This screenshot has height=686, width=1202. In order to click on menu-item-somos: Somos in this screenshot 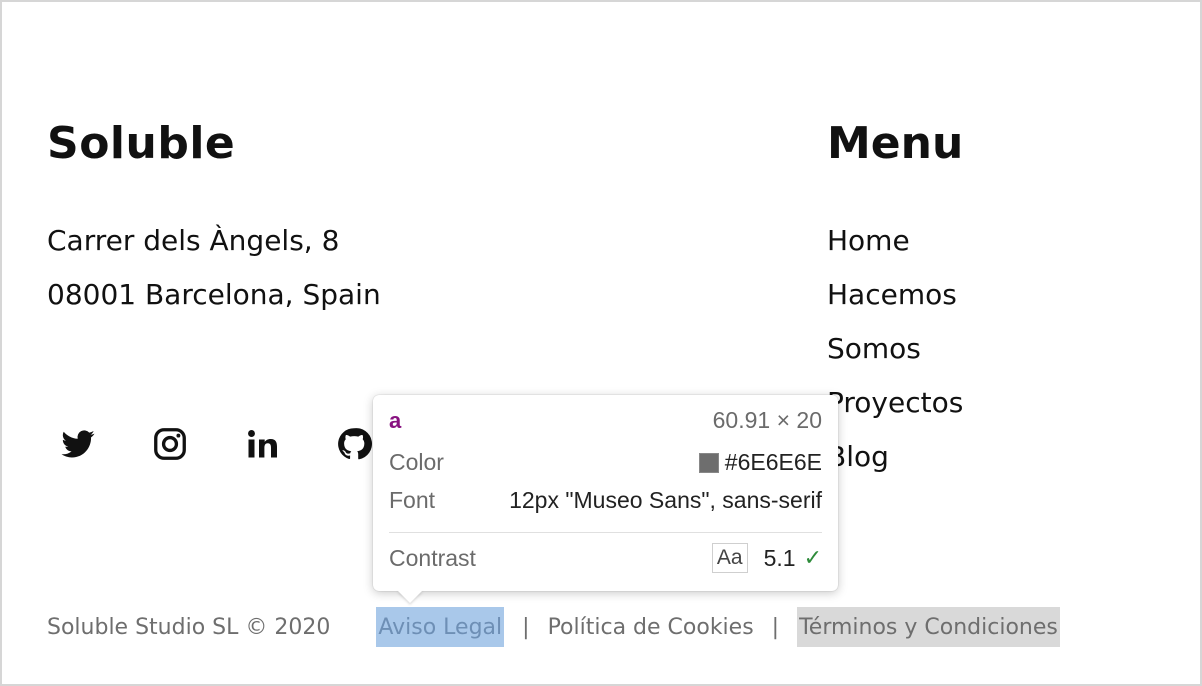, I will do `click(895, 349)`.